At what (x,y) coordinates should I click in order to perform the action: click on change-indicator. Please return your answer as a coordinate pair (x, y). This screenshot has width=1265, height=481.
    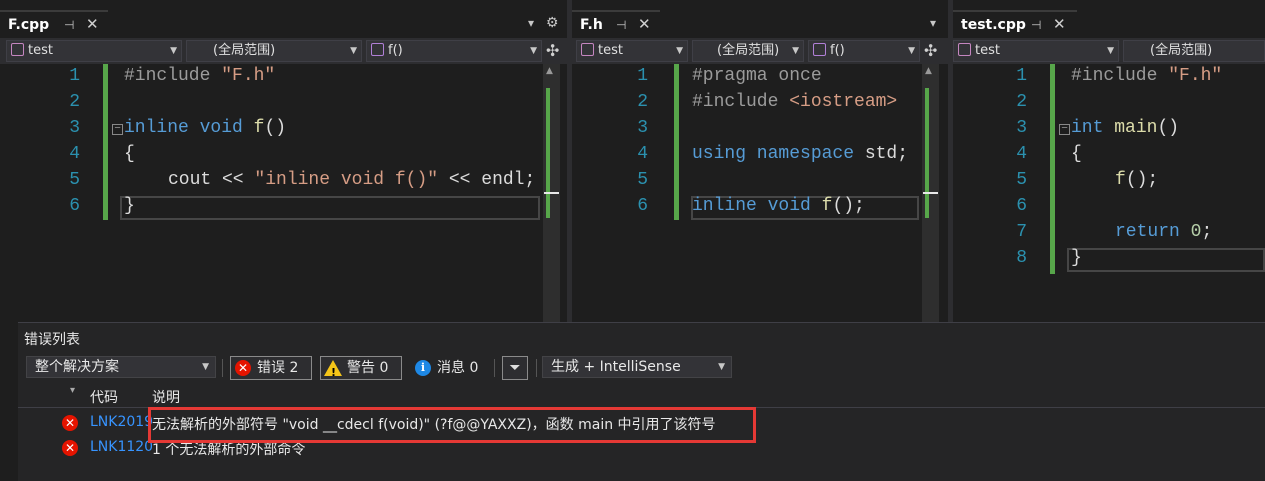
    Looking at the image, I should click on (1052, 169).